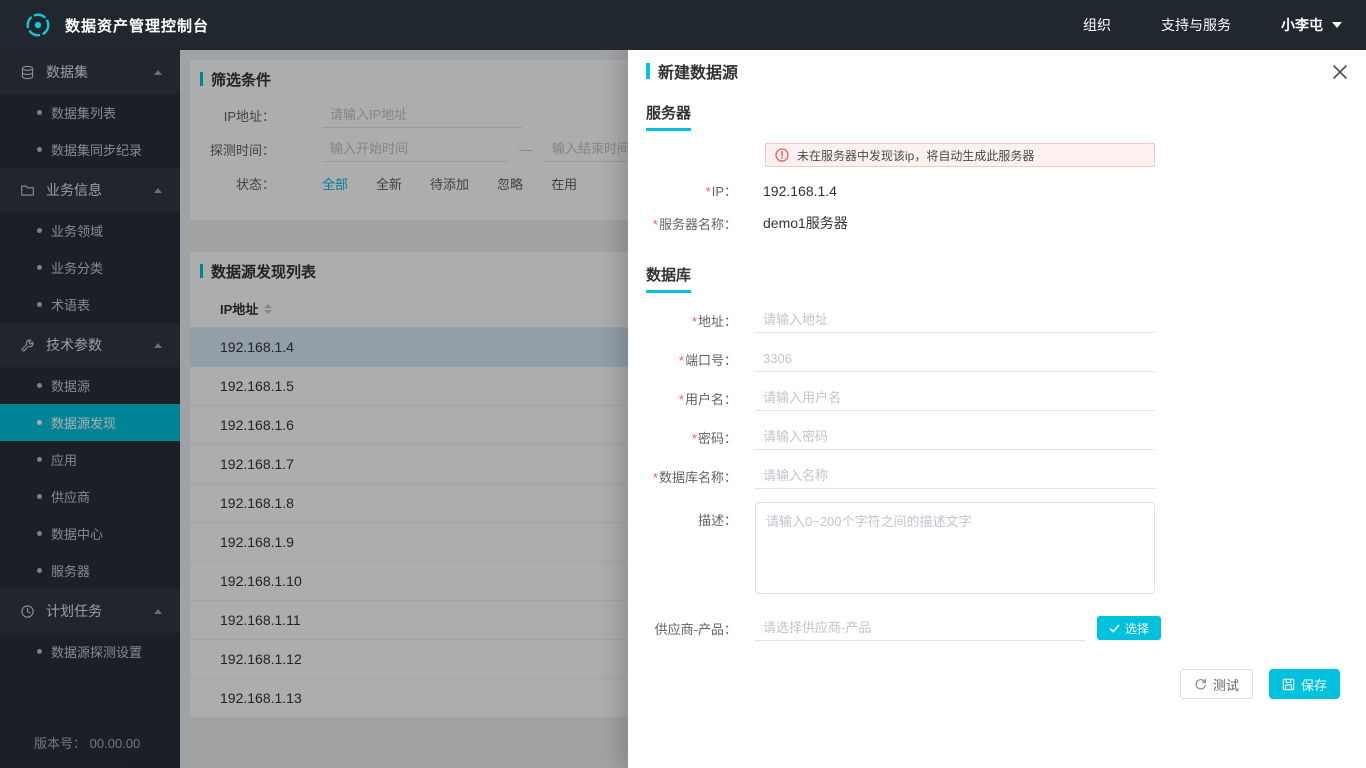 This screenshot has height=768, width=1366. What do you see at coordinates (1340, 72) in the screenshot?
I see `close-icon` at bounding box center [1340, 72].